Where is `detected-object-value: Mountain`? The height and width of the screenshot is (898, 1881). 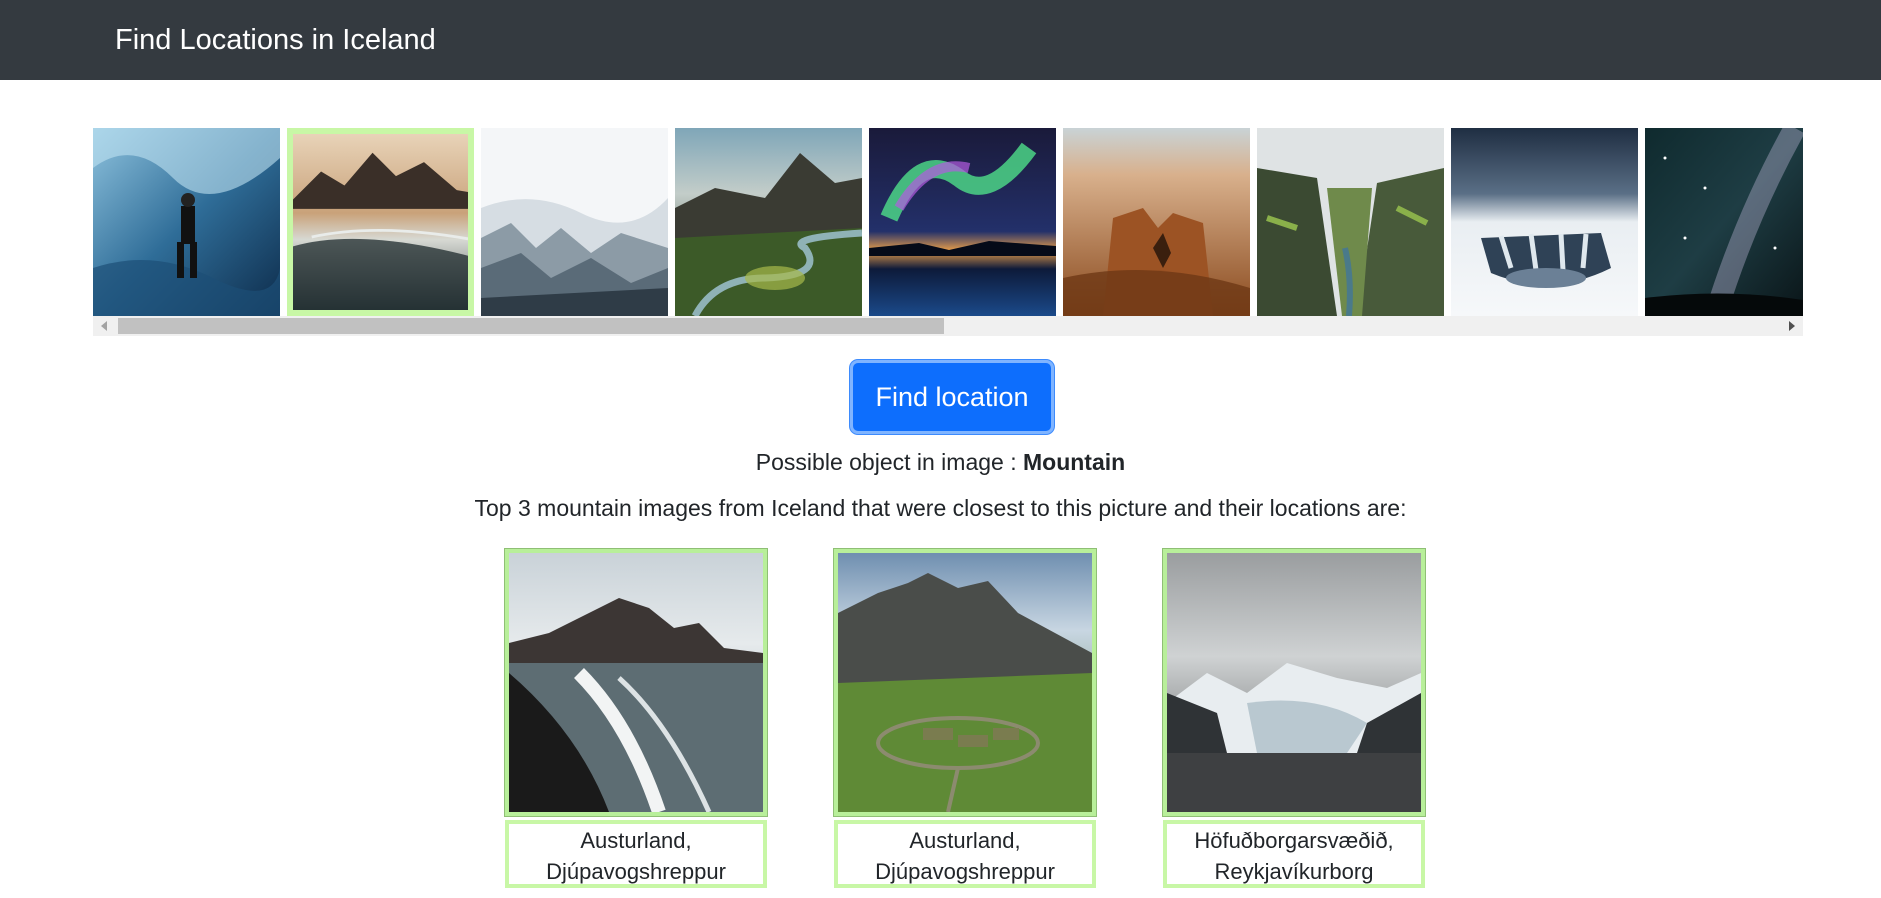 detected-object-value: Mountain is located at coordinates (1074, 462).